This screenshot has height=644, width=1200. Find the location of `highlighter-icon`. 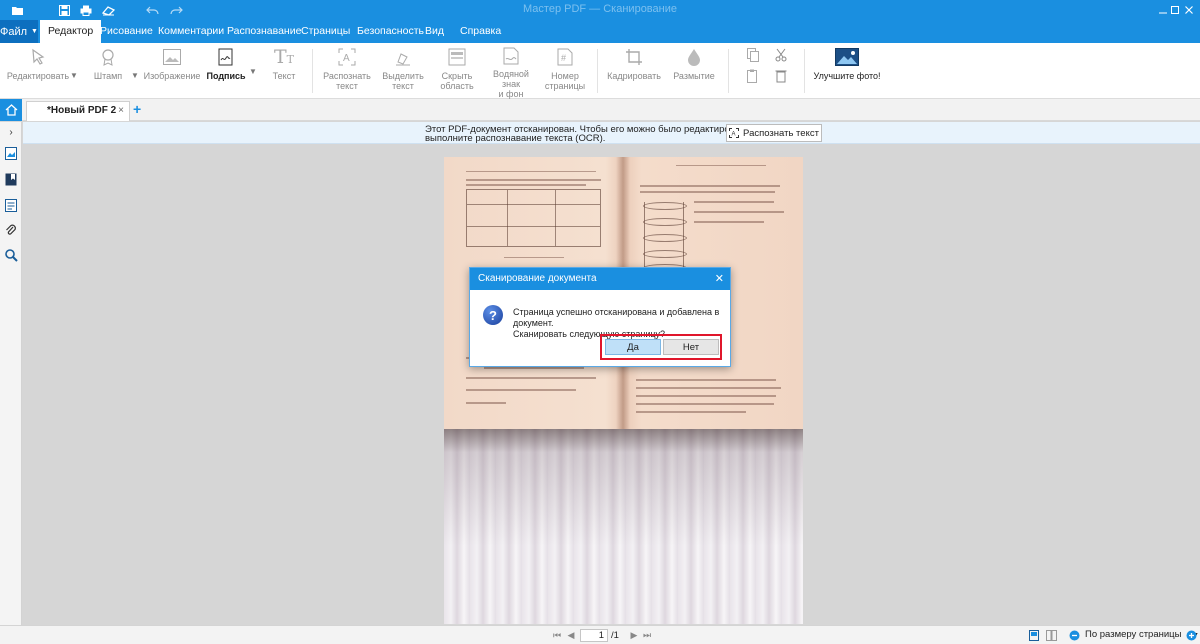

highlighter-icon is located at coordinates (403, 57).